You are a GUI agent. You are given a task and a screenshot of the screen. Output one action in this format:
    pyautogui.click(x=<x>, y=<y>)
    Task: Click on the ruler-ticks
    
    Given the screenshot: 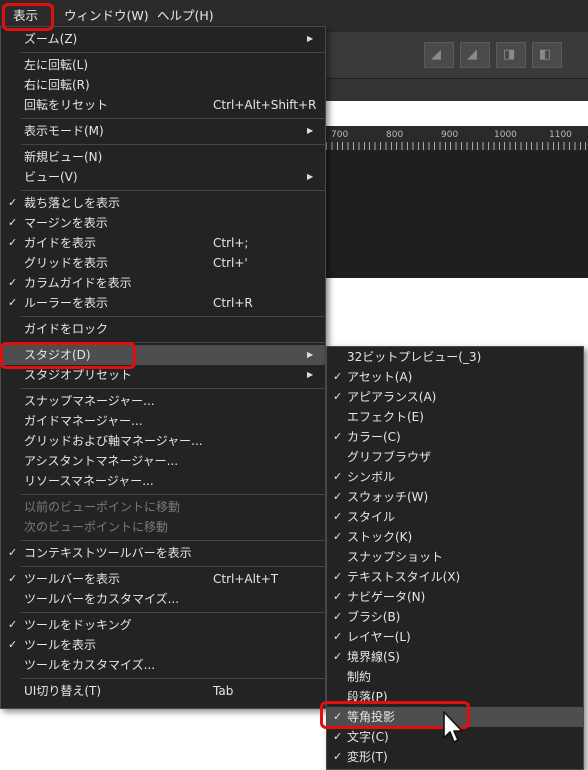 What is the action you would take?
    pyautogui.click(x=457, y=146)
    